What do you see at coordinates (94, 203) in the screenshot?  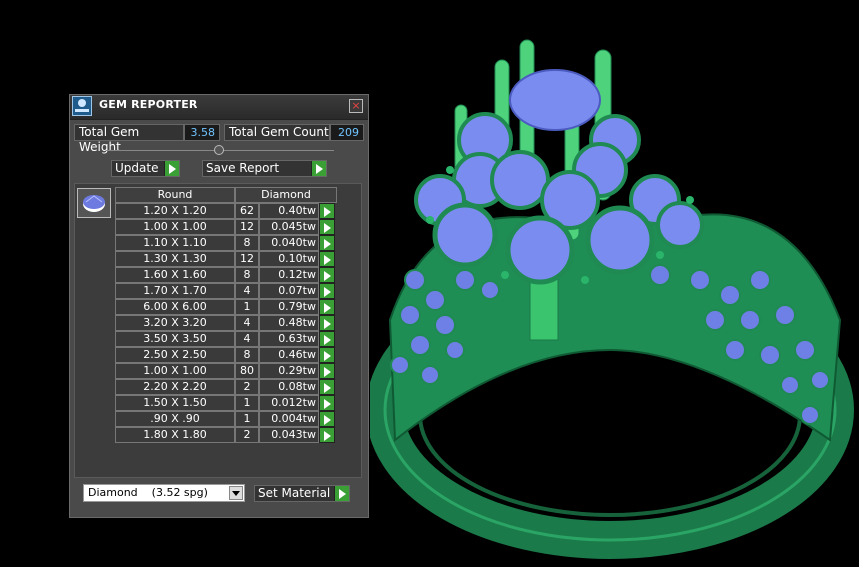 I see `round-gem-icon` at bounding box center [94, 203].